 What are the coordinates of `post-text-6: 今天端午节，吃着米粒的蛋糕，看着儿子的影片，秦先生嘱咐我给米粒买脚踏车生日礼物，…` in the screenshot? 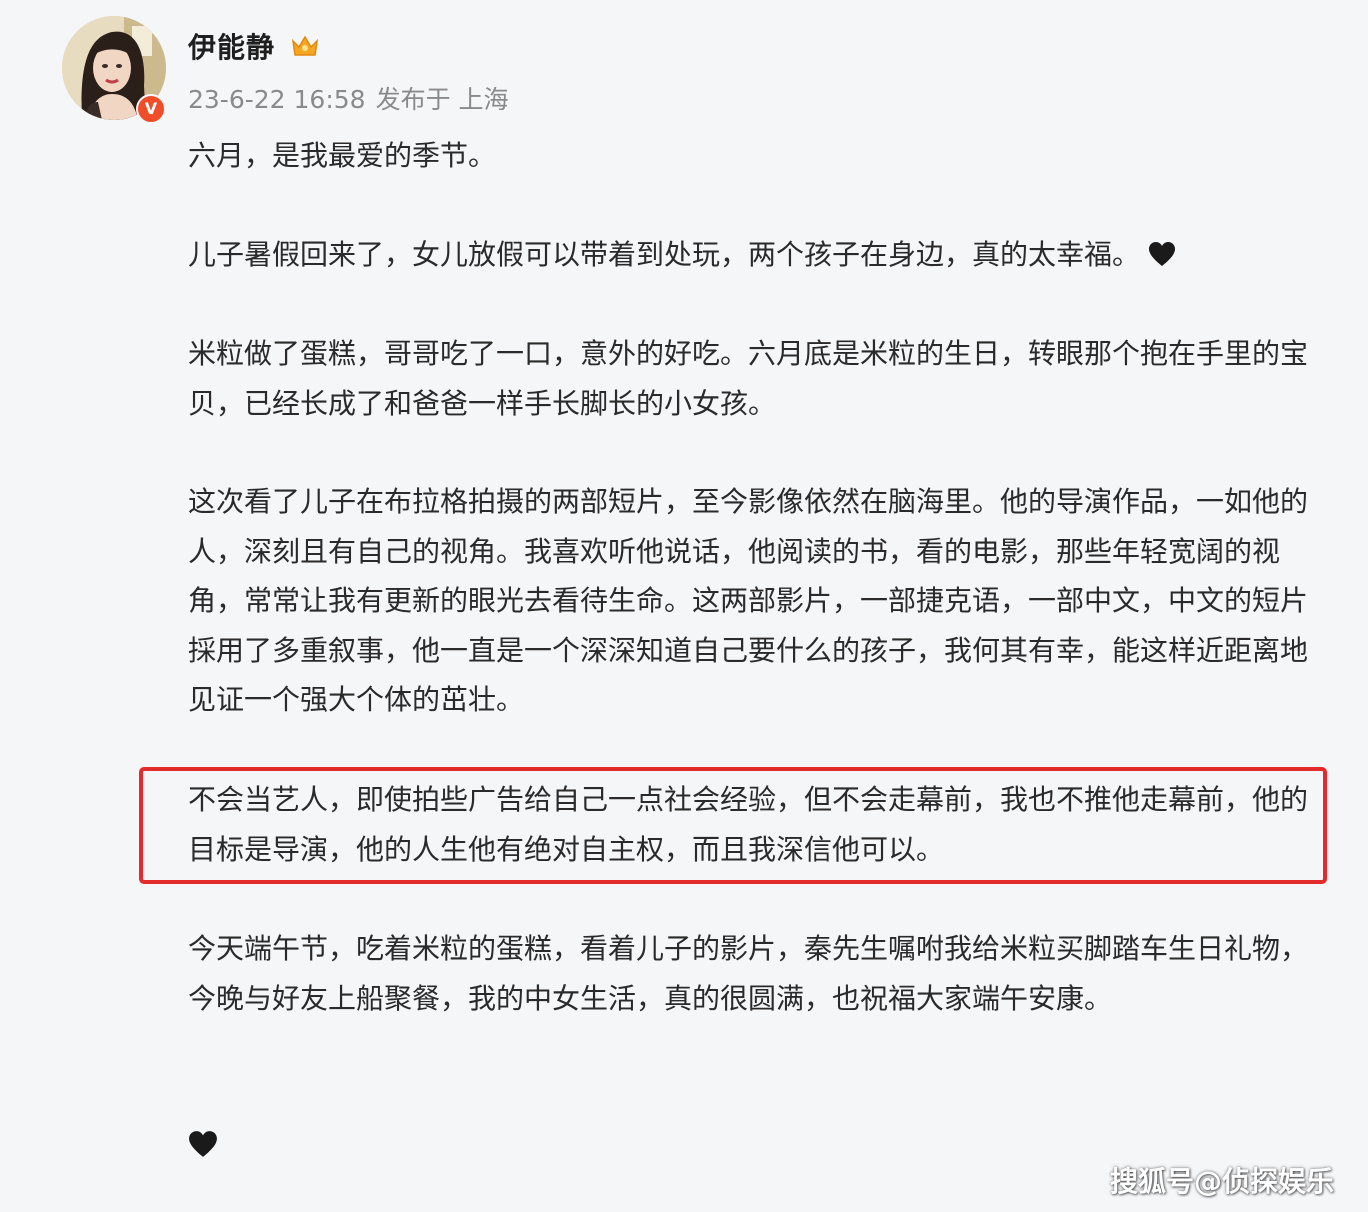 It's located at (748, 973).